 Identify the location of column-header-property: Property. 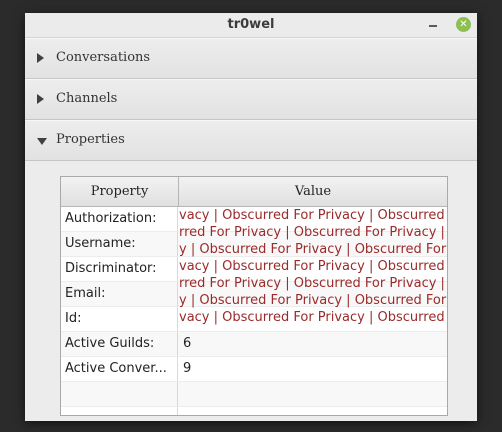
(120, 191).